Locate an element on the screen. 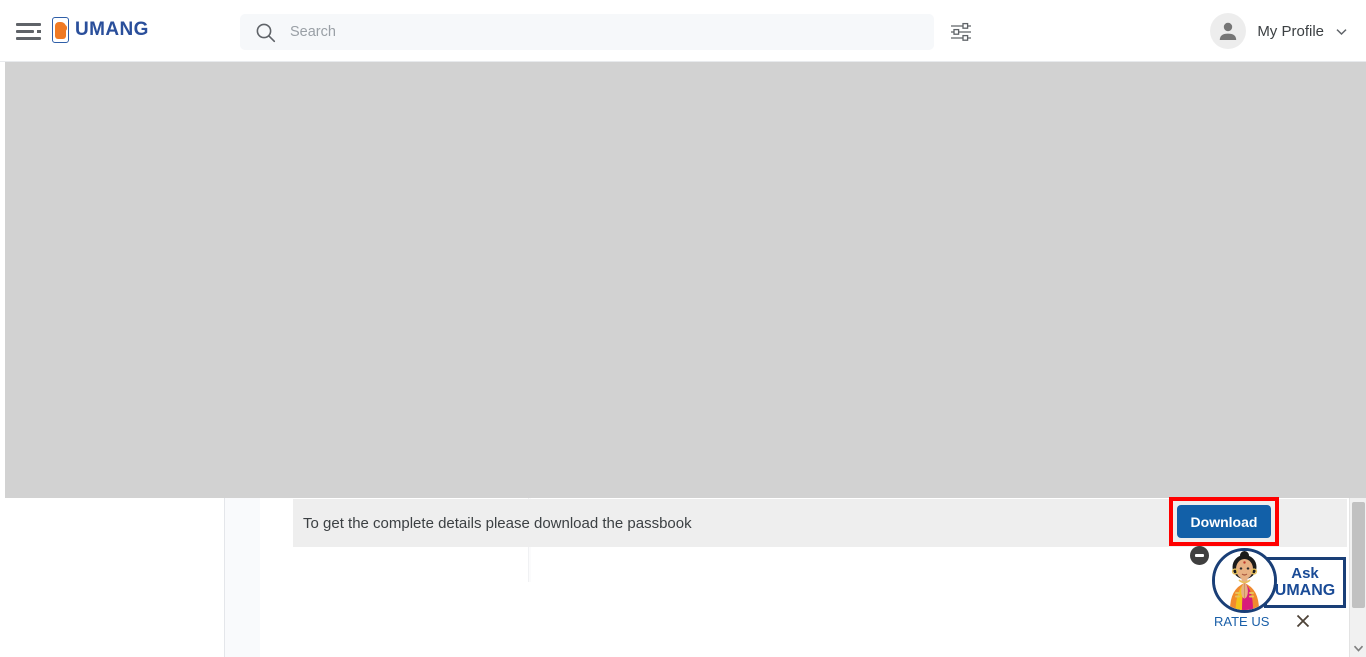  search-input is located at coordinates (570, 32).